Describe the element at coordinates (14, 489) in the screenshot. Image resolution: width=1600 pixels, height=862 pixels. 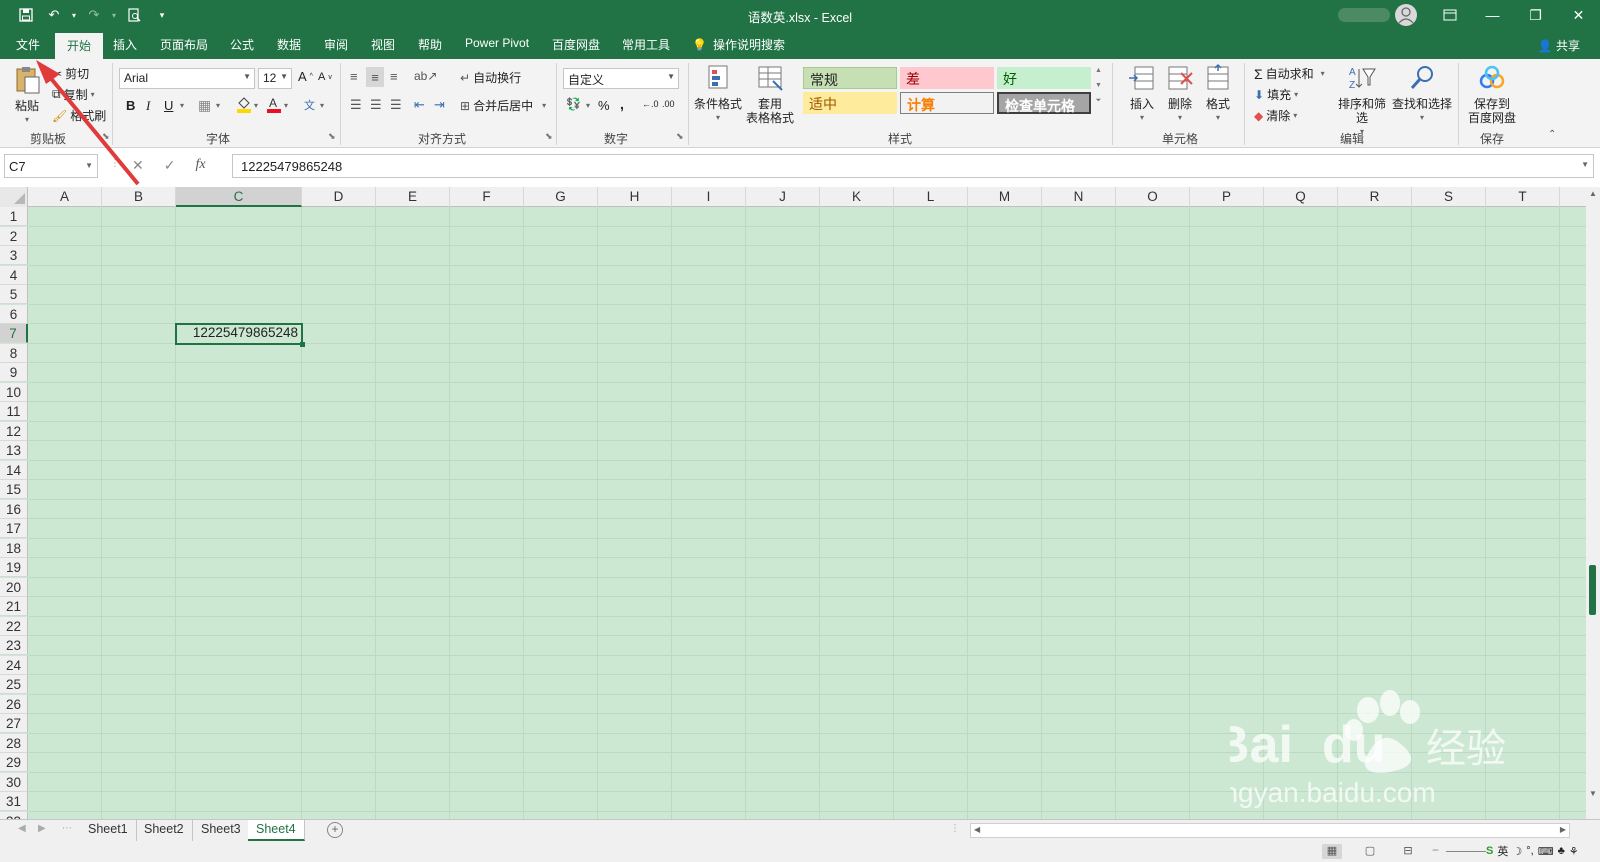
I see `row-header: 15` at that location.